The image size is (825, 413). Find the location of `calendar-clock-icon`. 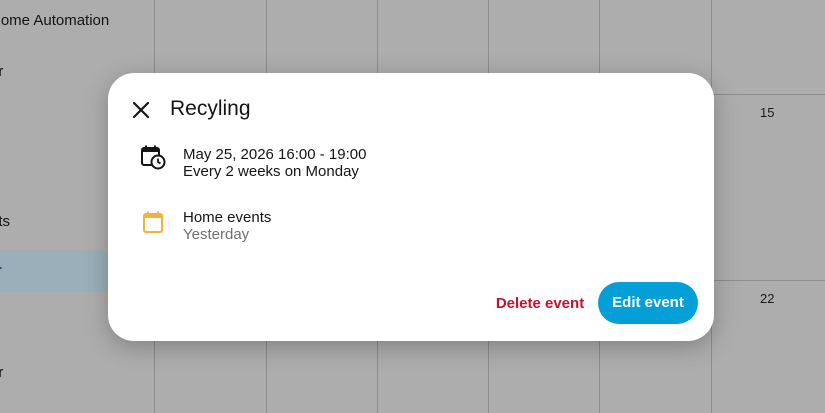

calendar-clock-icon is located at coordinates (153, 157).